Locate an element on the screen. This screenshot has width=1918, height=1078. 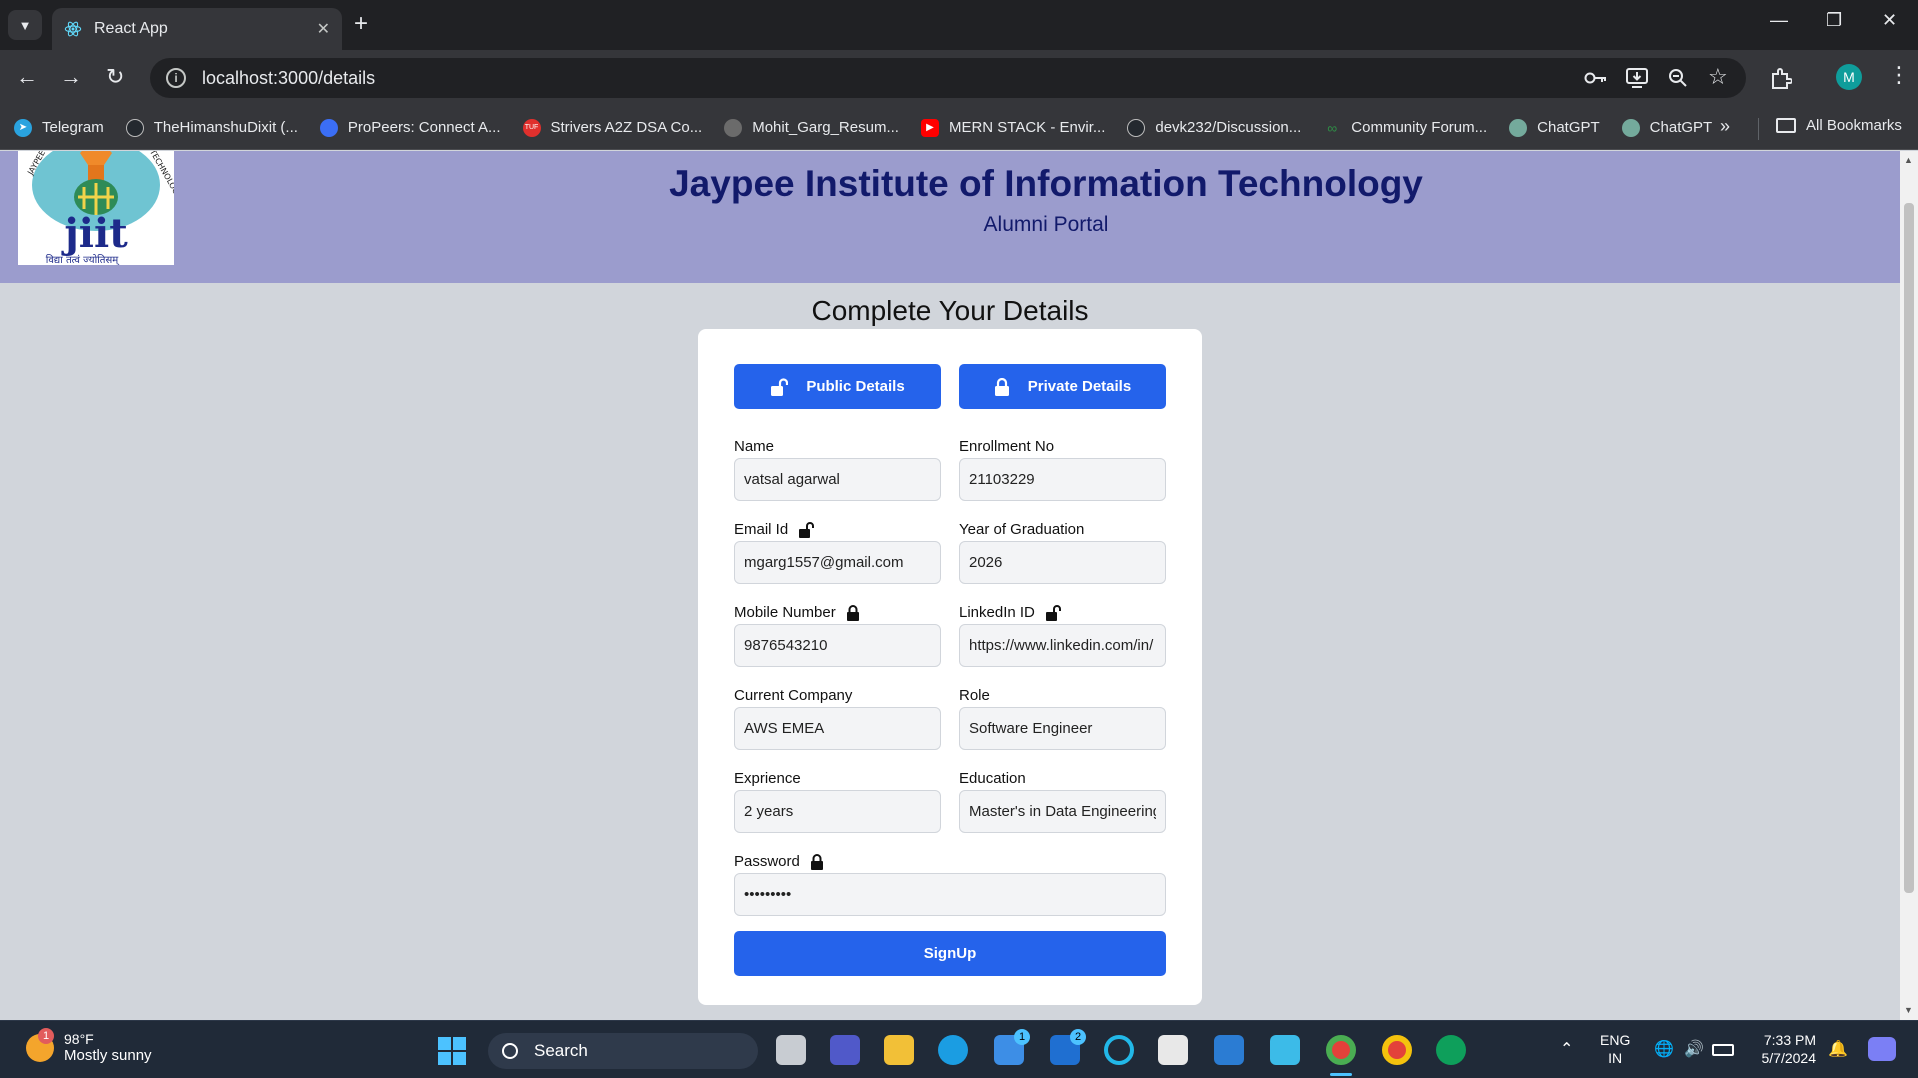
volume-icon: 🔊 is located at coordinates (1694, 1049).